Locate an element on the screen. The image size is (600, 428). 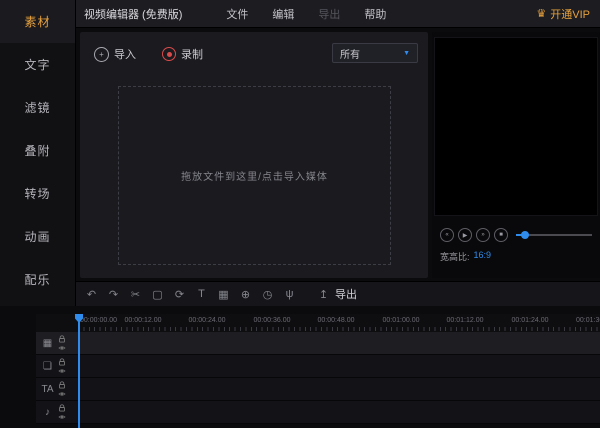
vip-label: 开通VIP is located at coordinates (570, 14).